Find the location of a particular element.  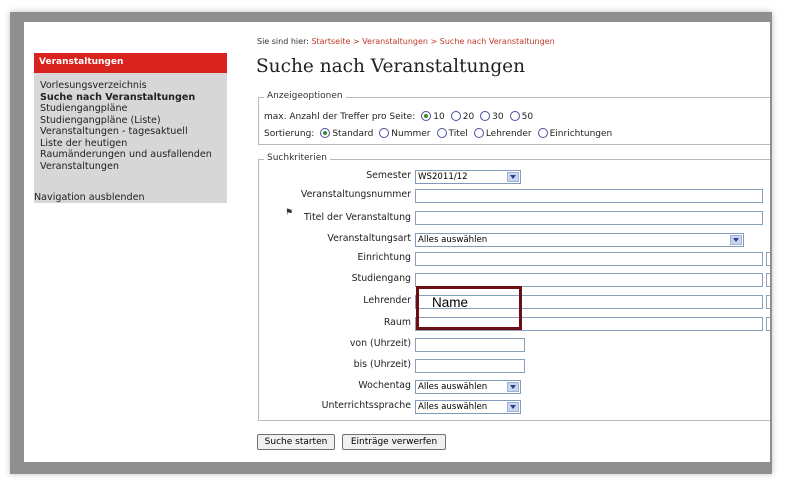

breadcrumb-prefix: Sie sind hier: is located at coordinates (283, 41).